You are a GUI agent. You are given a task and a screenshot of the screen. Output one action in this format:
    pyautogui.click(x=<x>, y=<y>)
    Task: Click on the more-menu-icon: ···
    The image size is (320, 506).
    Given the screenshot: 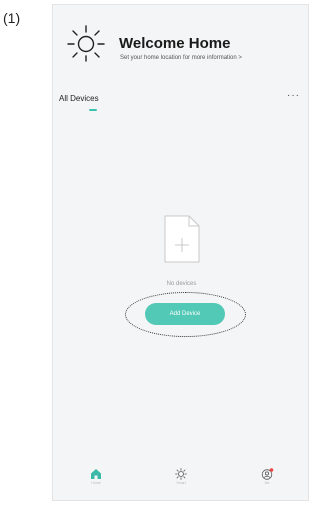 What is the action you would take?
    pyautogui.click(x=293, y=95)
    